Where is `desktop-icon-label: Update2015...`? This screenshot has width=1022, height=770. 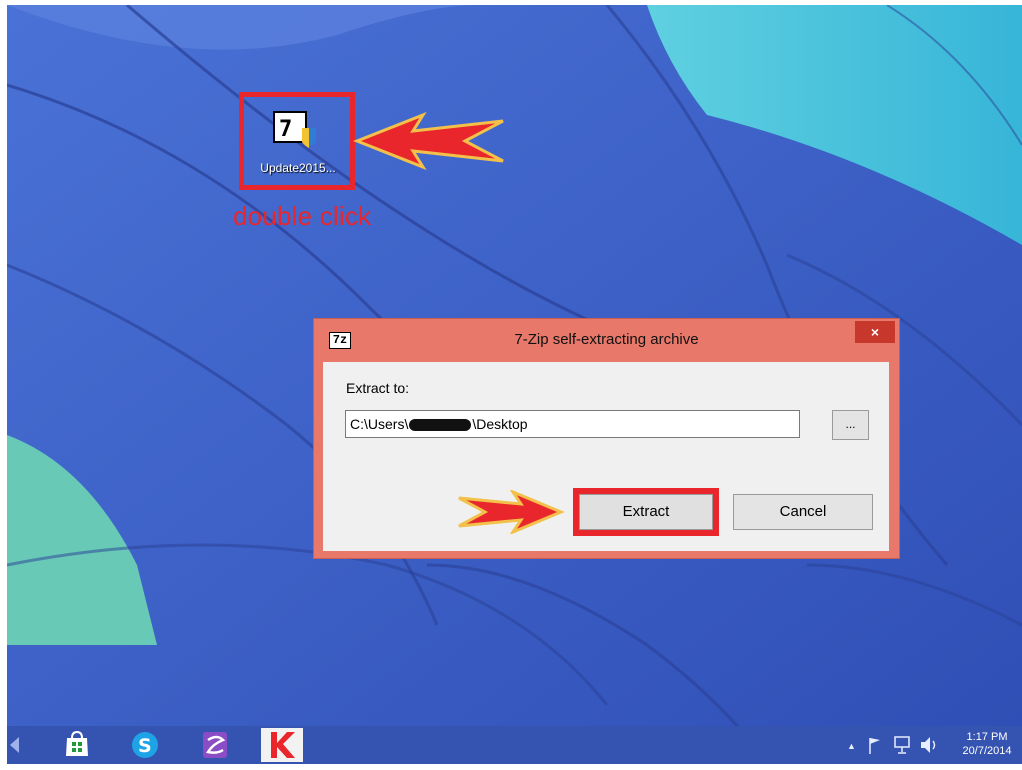
desktop-icon-label: Update2015... is located at coordinates (298, 168).